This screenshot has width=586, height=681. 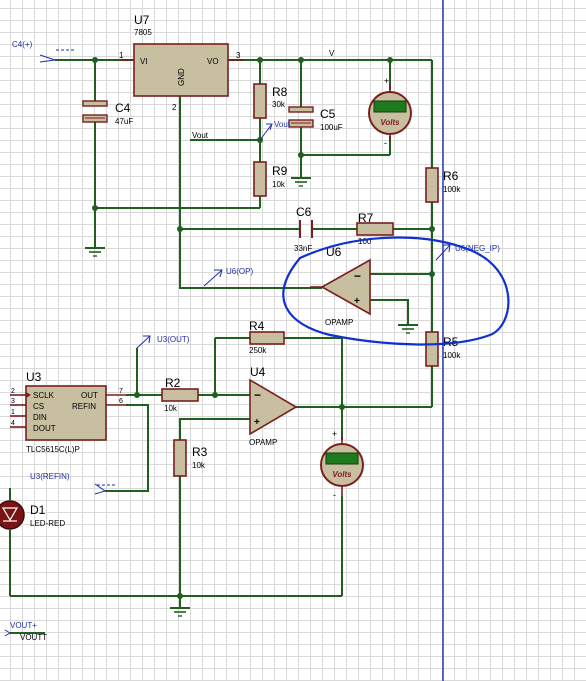 I want to click on c6-ref: C6, so click(x=304, y=212).